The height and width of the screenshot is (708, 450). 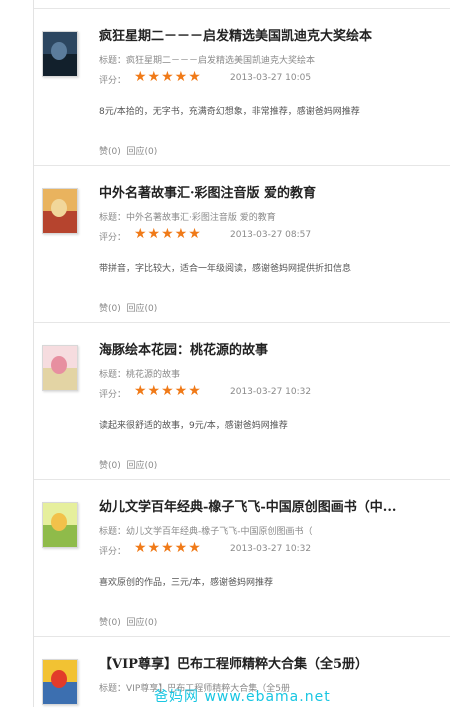 I want to click on subtitle-text: 中外名著故事汇·彩图注音版 爱的教育, so click(x=201, y=218).